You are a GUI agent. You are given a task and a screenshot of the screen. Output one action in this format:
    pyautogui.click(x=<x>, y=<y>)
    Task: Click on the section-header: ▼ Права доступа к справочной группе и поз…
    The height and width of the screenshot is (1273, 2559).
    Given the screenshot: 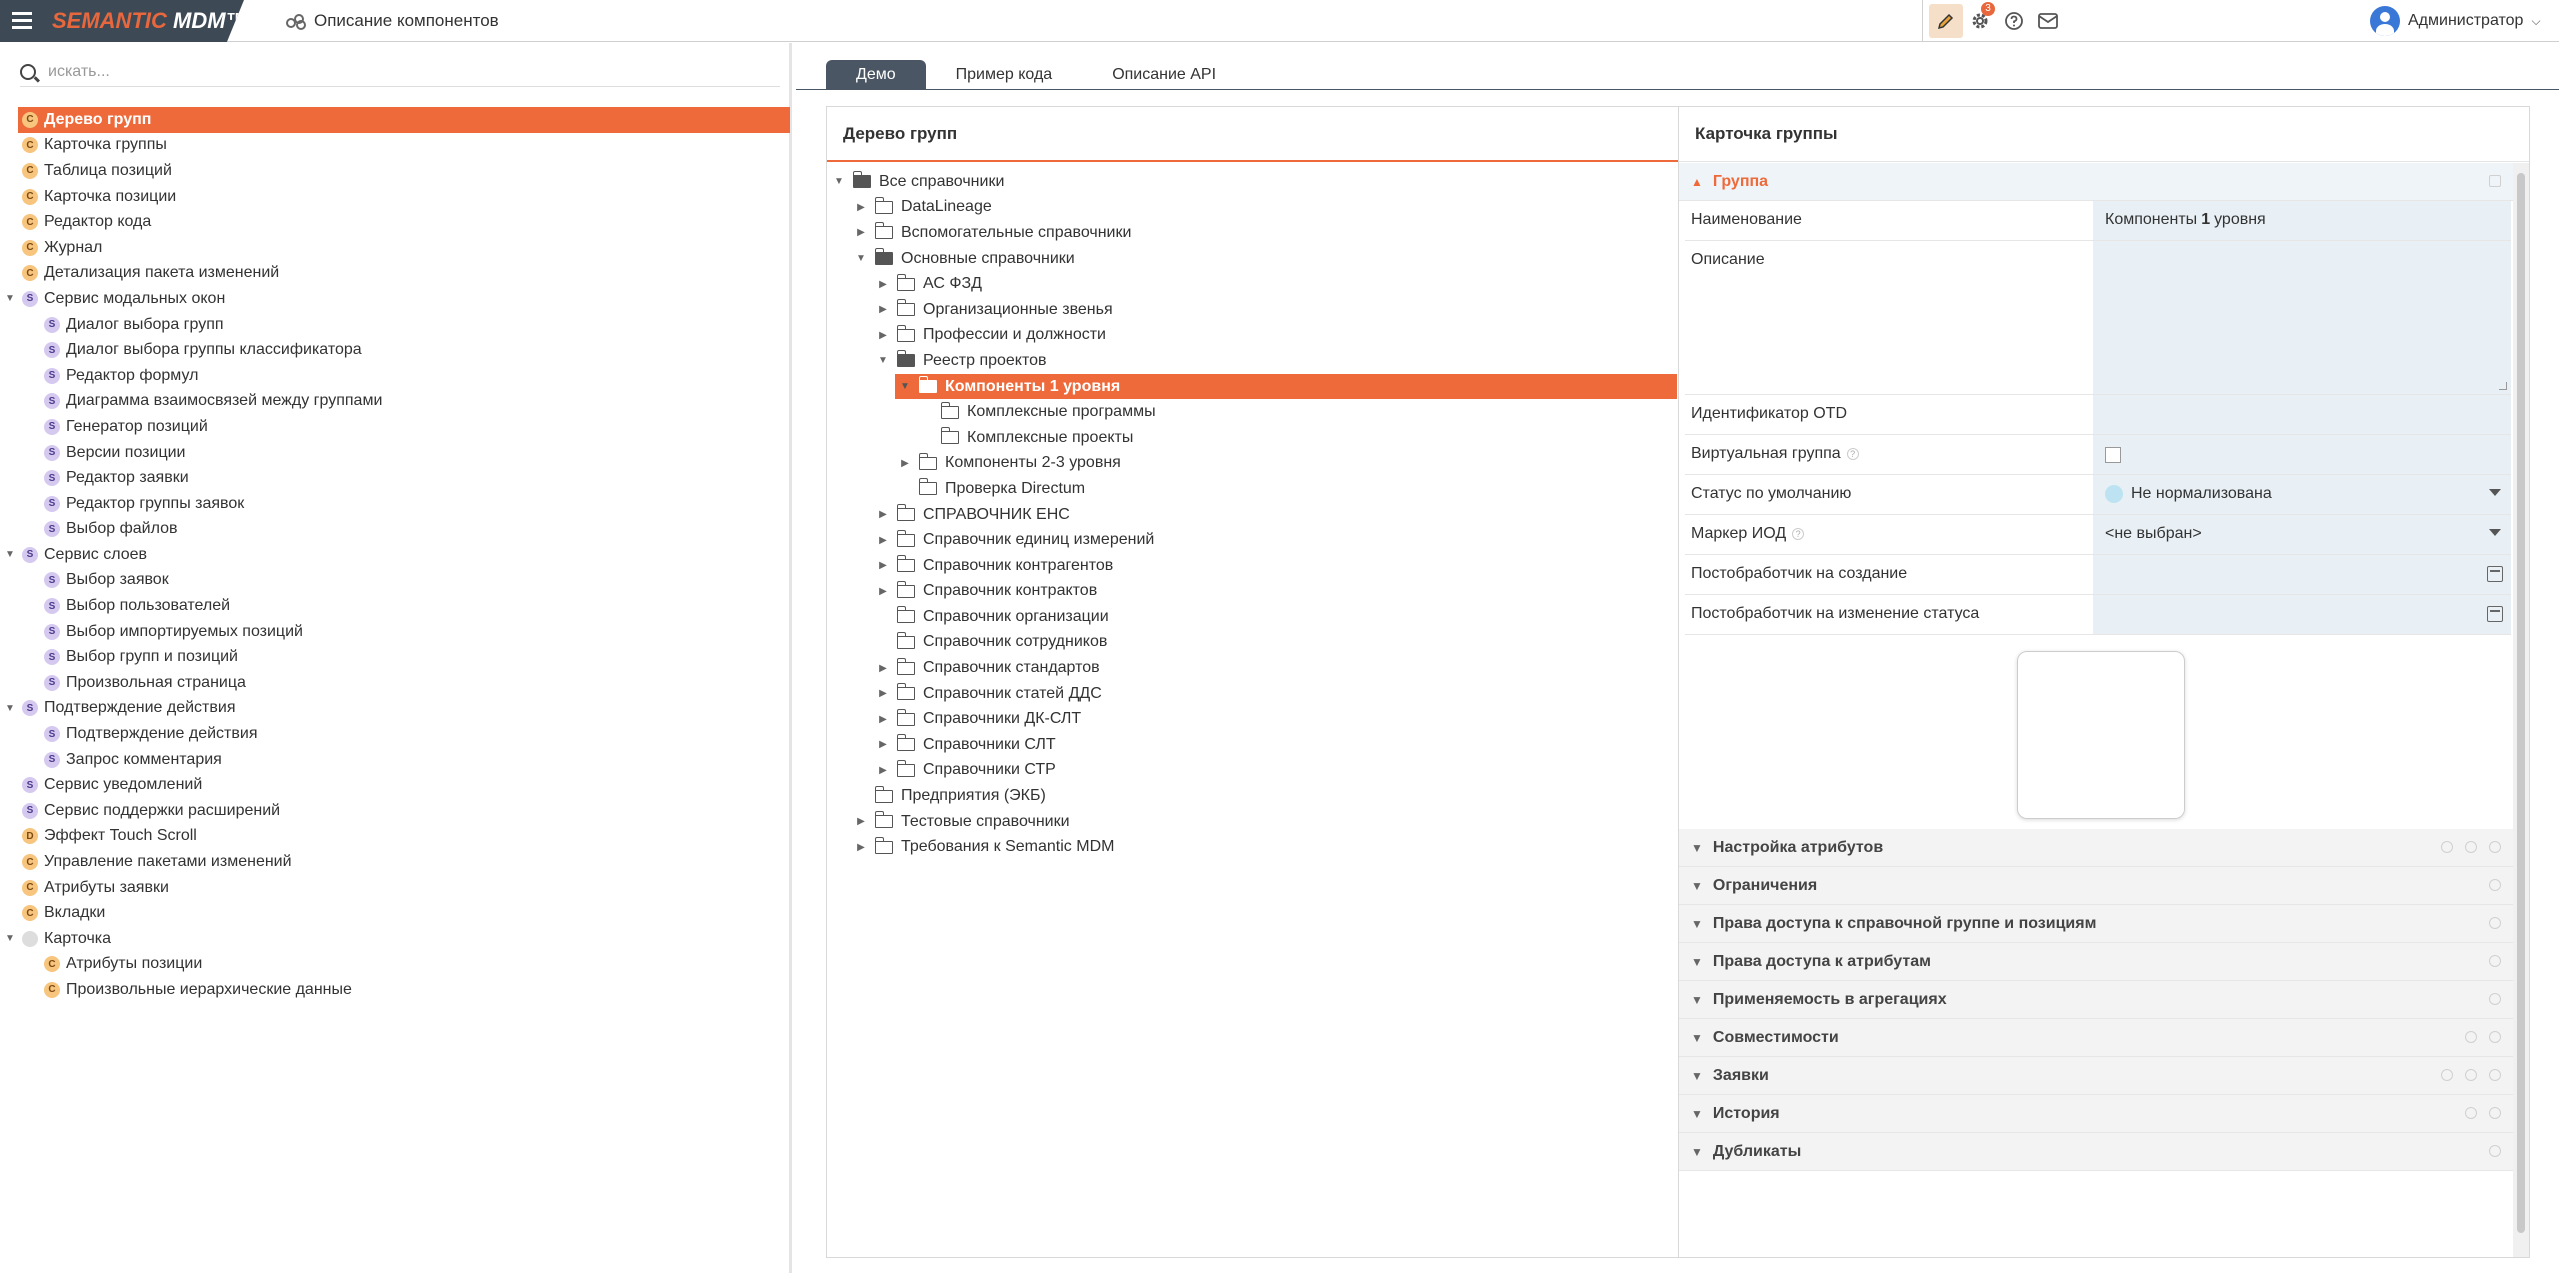 What is the action you would take?
    pyautogui.click(x=2096, y=924)
    